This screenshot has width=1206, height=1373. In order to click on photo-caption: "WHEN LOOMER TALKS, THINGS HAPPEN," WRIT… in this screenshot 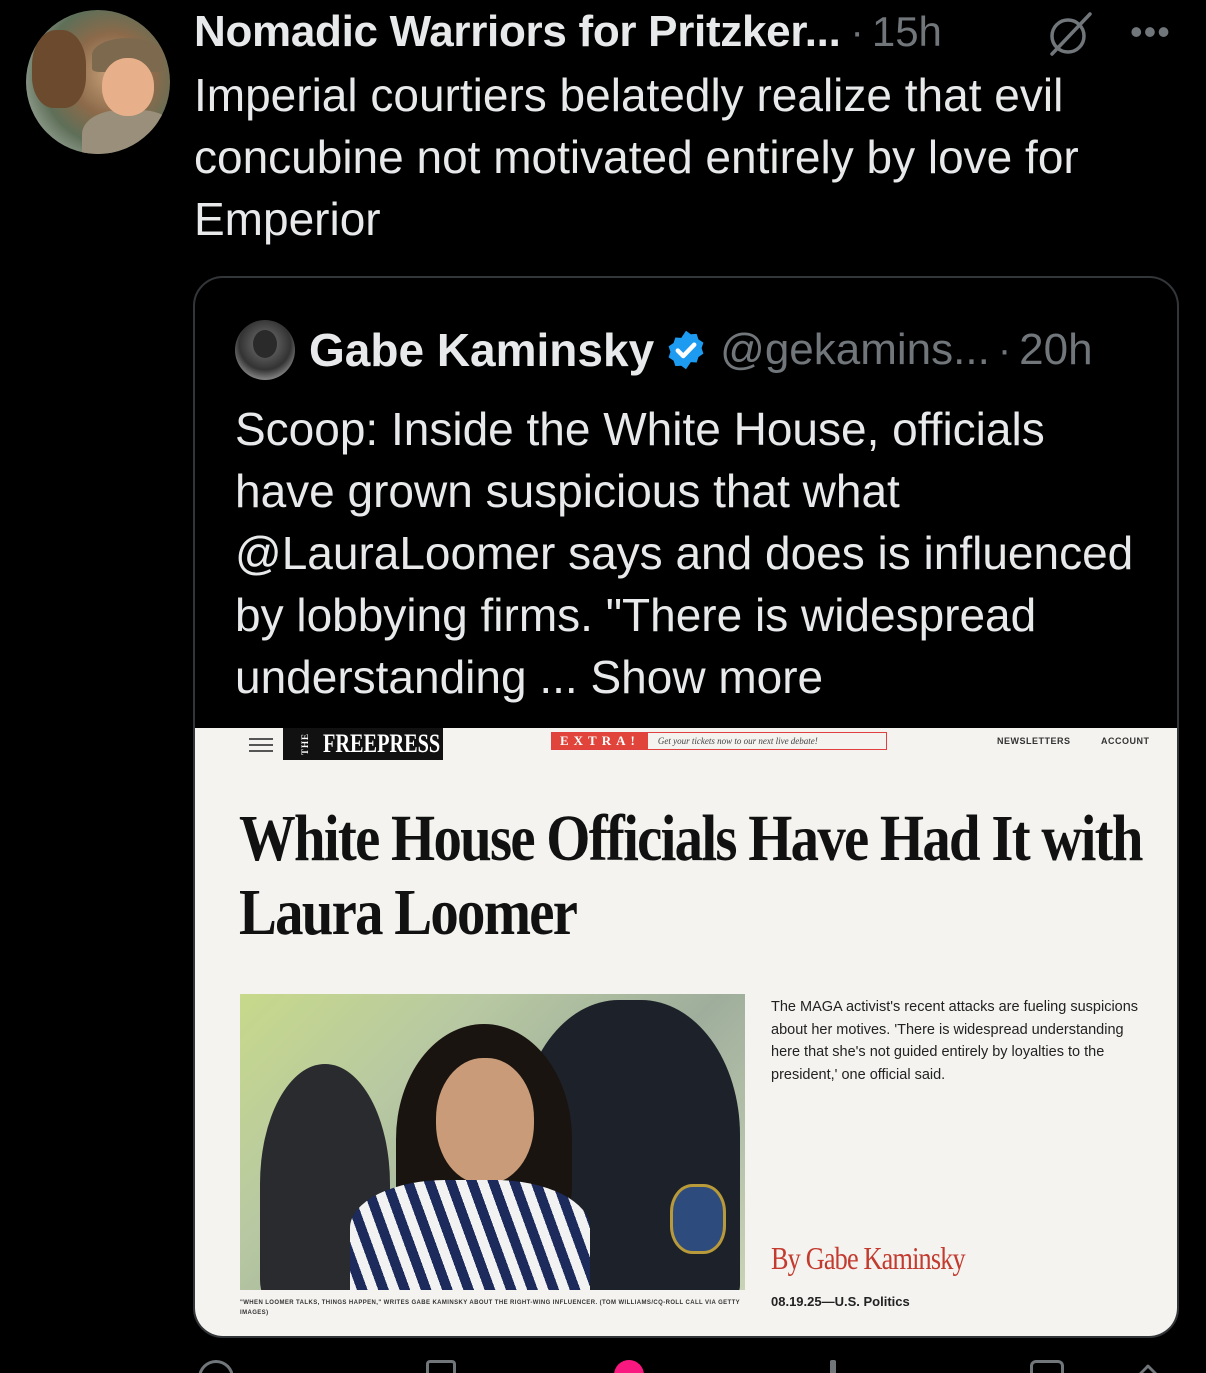, I will do `click(490, 1308)`.